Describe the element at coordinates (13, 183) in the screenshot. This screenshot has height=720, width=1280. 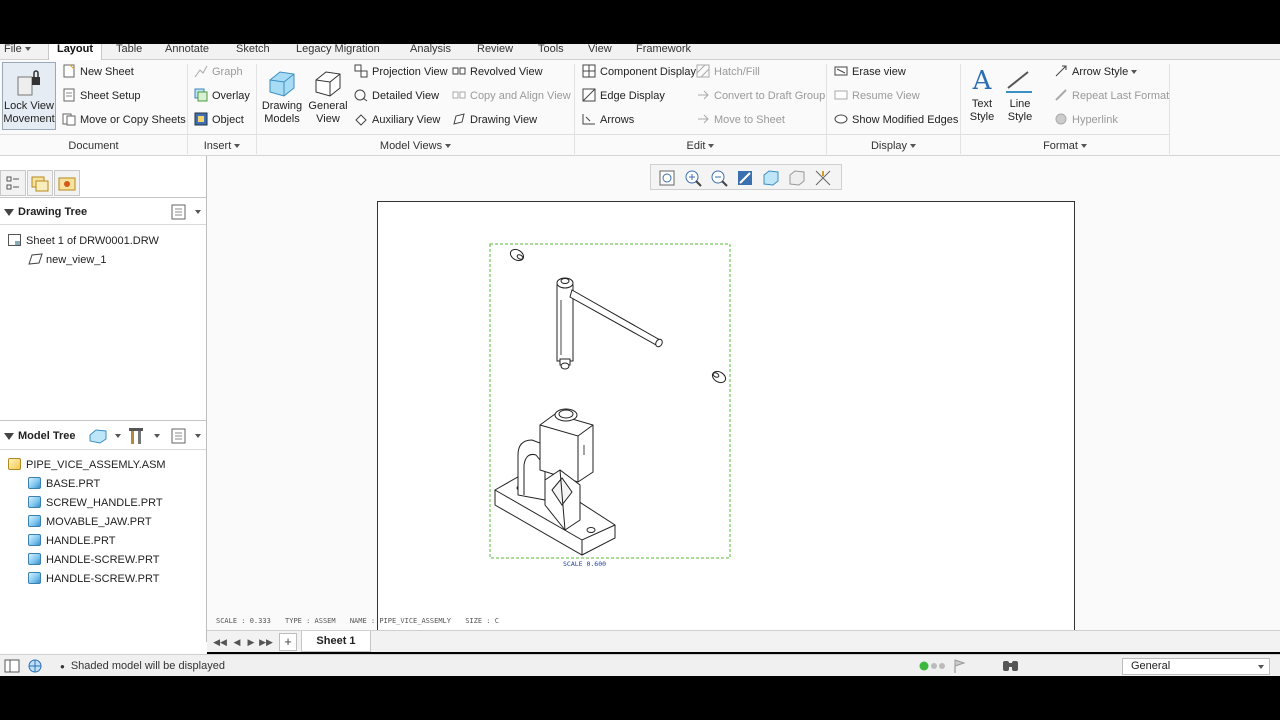
I see `tab-drawing-tree` at that location.